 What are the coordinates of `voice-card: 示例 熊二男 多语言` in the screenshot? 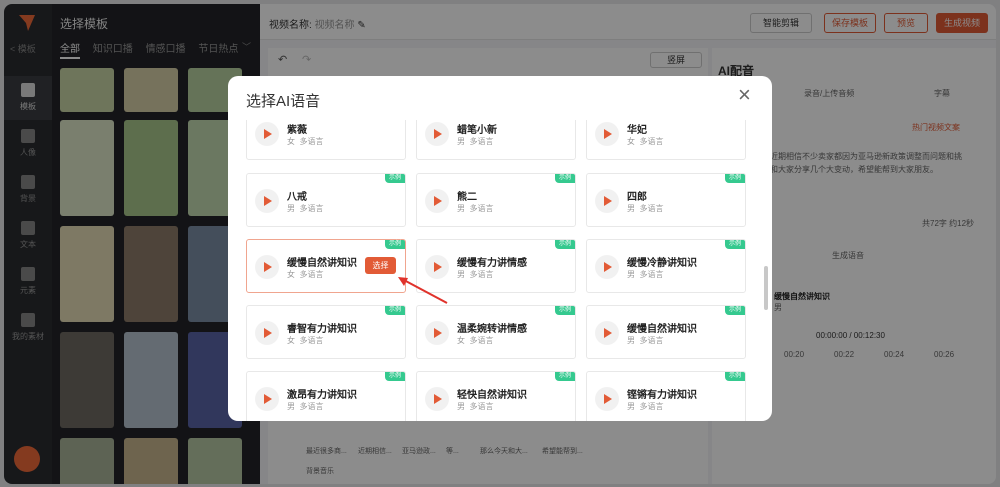 It's located at (496, 200).